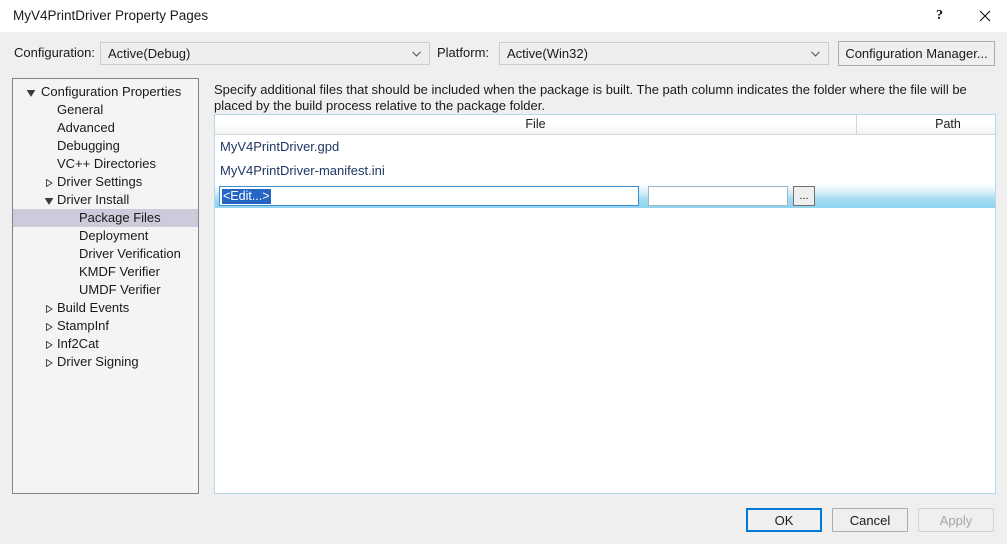  I want to click on tree-item-stampinf: StampInf, so click(105, 326).